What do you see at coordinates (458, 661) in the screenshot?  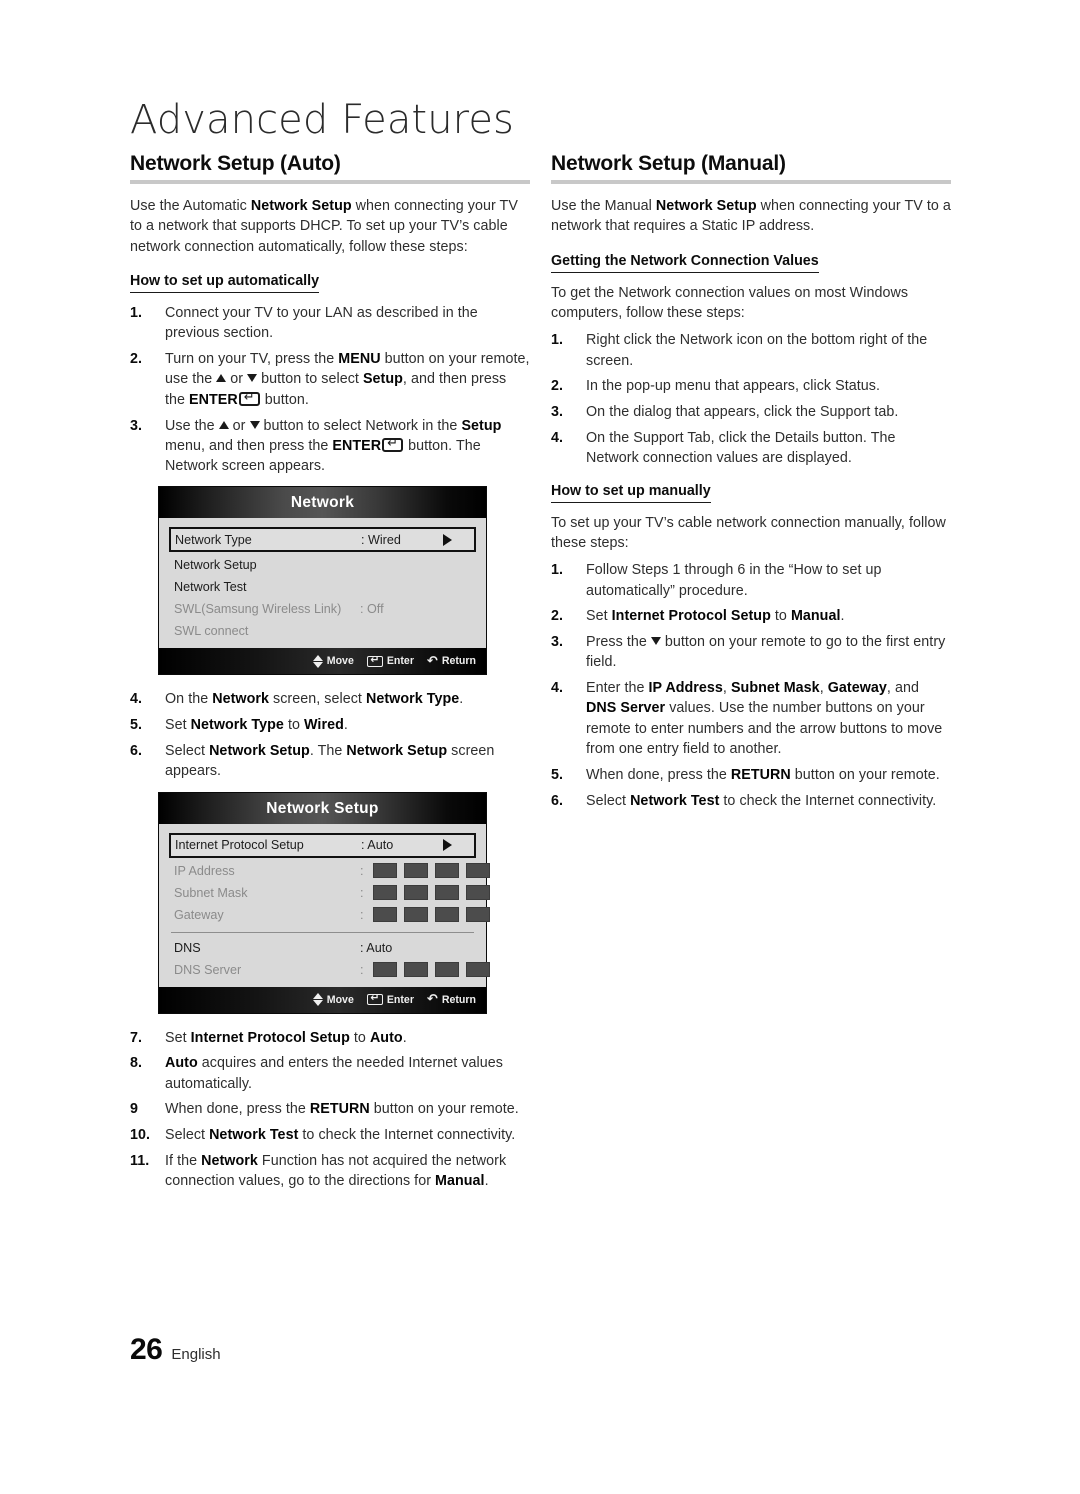 I see `osd-hint-return-label: Return` at bounding box center [458, 661].